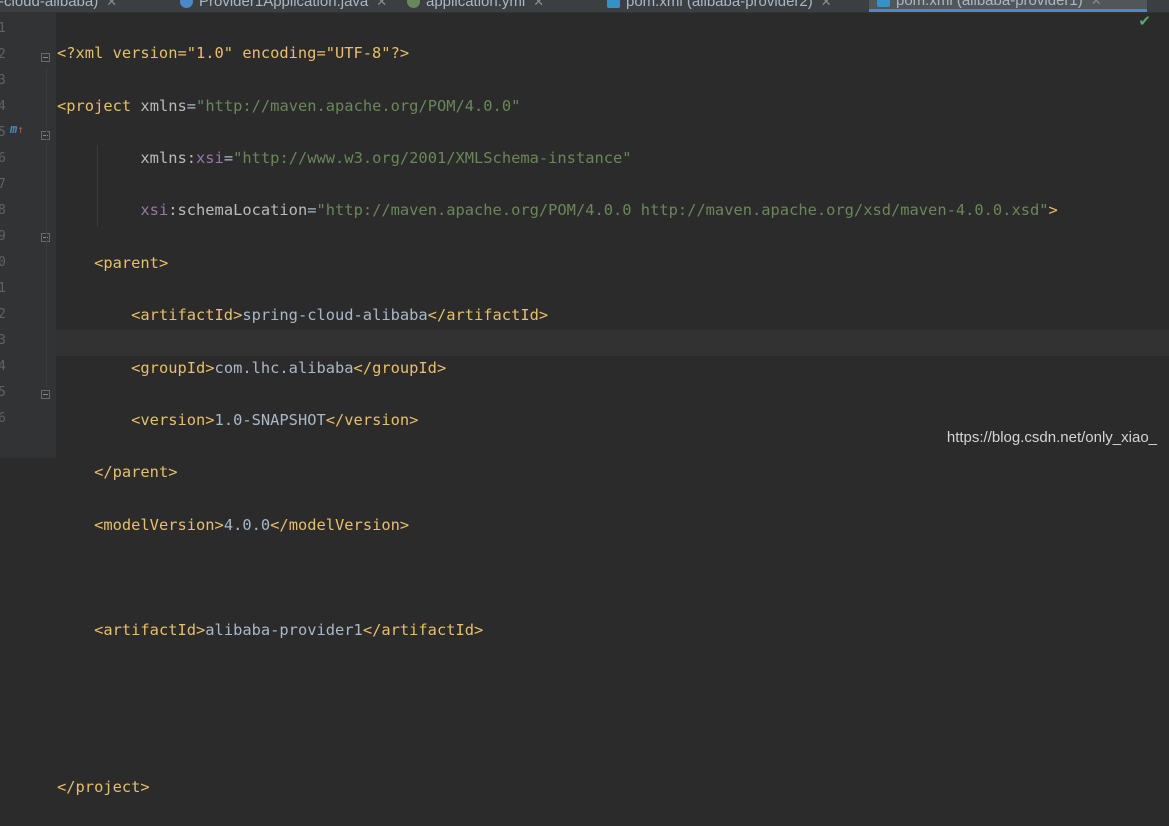  I want to click on tab-pom-provider1: pom.xml (alibaba-provider1) ✕, so click(1008, 6).